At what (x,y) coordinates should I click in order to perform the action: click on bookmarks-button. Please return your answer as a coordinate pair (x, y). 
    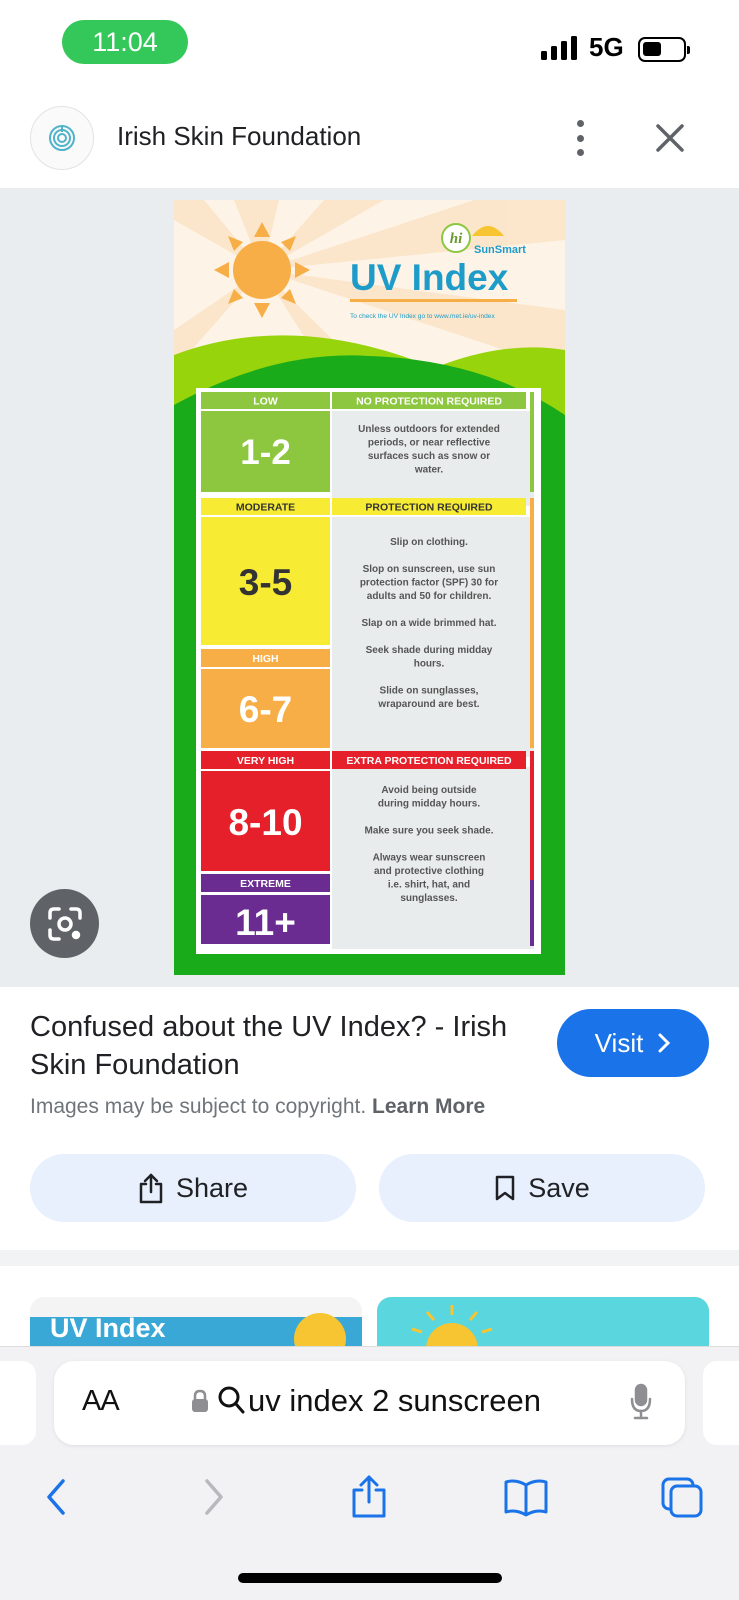
    Looking at the image, I should click on (526, 1497).